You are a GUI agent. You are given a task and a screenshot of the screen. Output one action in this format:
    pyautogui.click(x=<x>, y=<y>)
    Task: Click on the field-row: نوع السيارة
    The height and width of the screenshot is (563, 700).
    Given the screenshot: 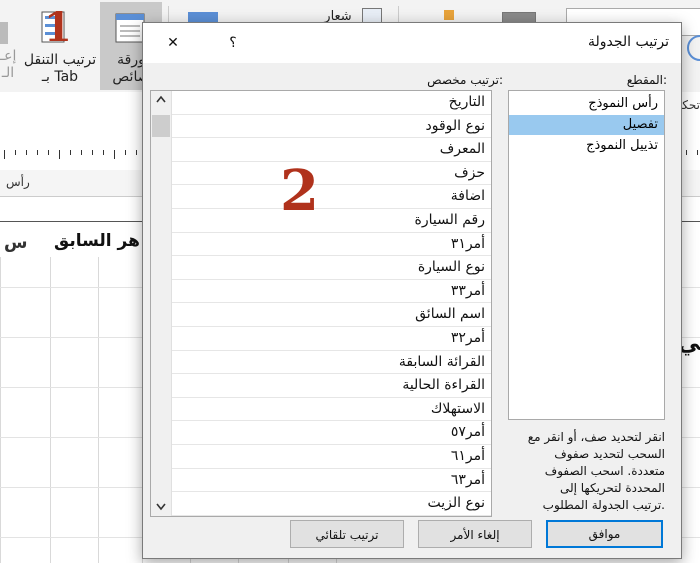 What is the action you would take?
    pyautogui.click(x=331, y=268)
    